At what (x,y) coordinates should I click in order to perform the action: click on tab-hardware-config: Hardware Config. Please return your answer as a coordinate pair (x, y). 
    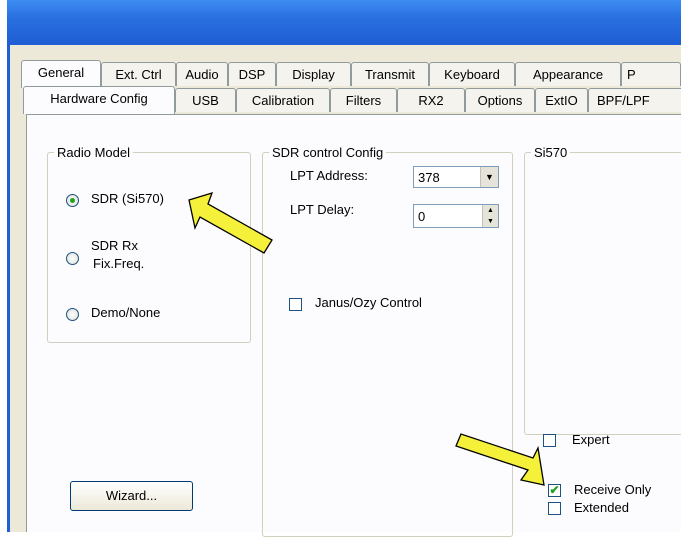
    Looking at the image, I should click on (99, 100).